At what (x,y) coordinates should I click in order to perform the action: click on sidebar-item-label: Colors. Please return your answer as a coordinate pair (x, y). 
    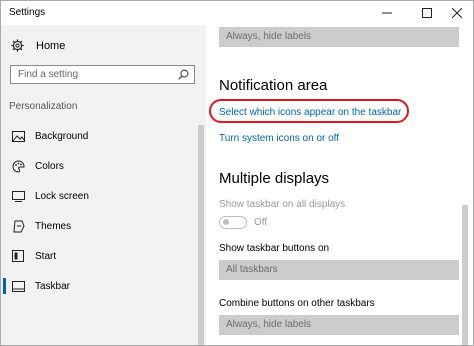
    Looking at the image, I should click on (49, 166).